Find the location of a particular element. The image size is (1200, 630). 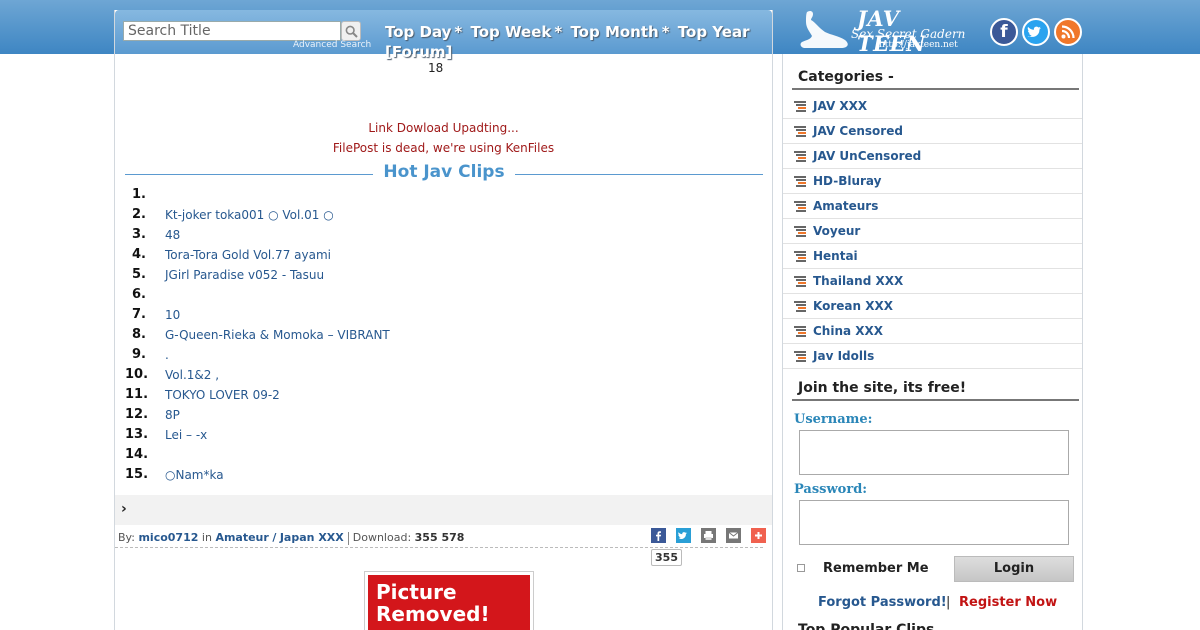

clip-number: 6. is located at coordinates (139, 294).